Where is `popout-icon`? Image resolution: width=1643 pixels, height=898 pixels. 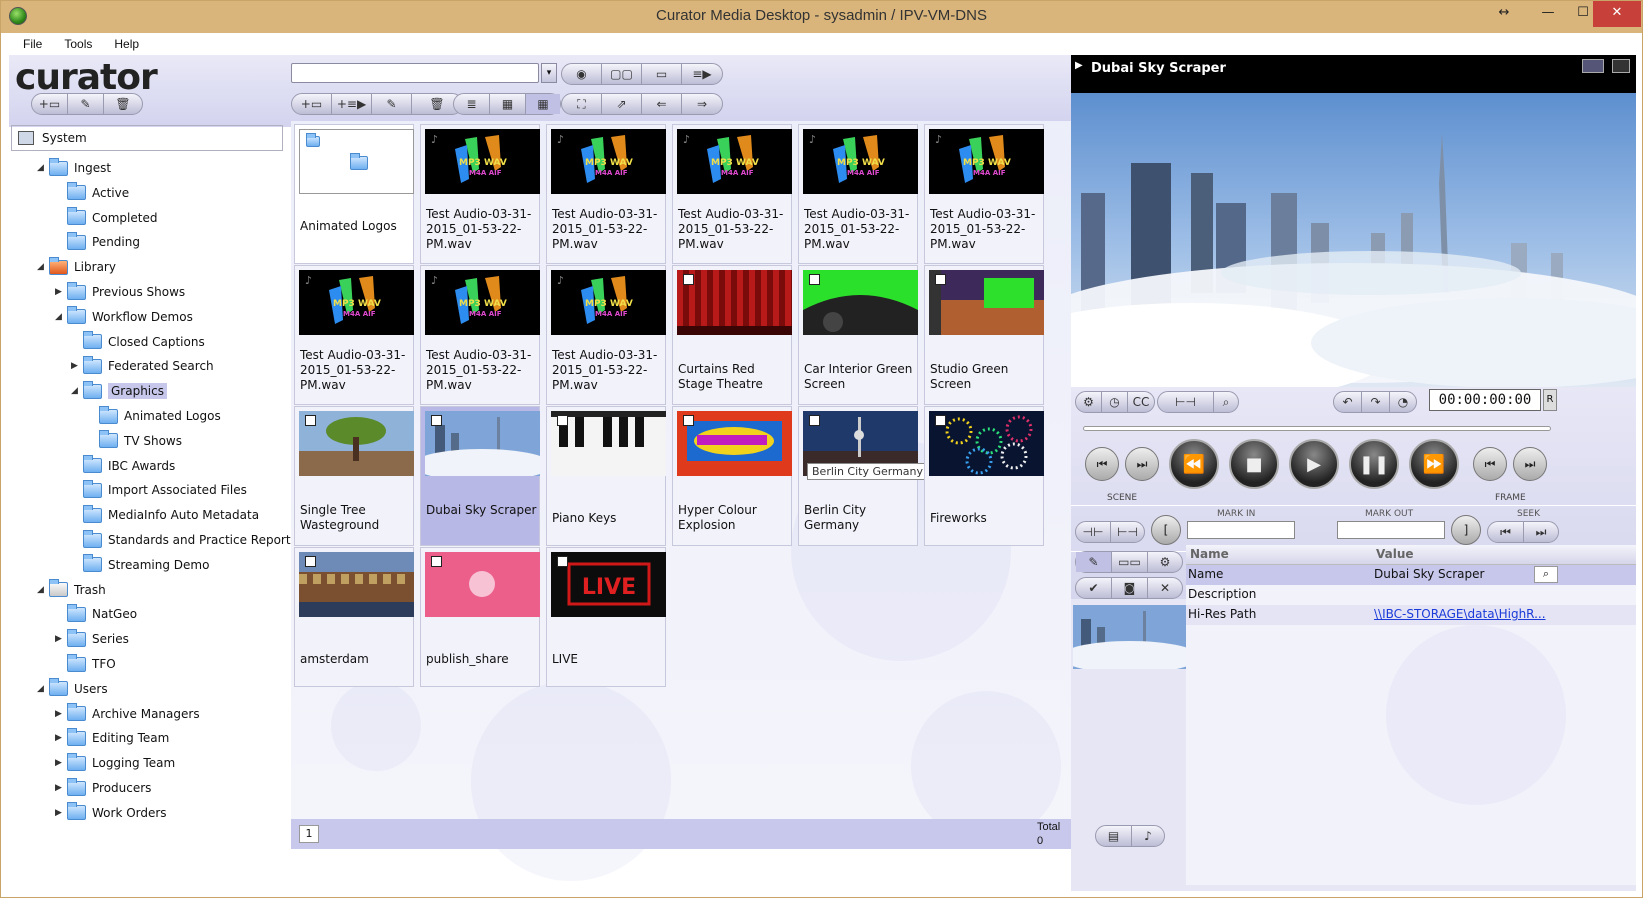
popout-icon is located at coordinates (1593, 66).